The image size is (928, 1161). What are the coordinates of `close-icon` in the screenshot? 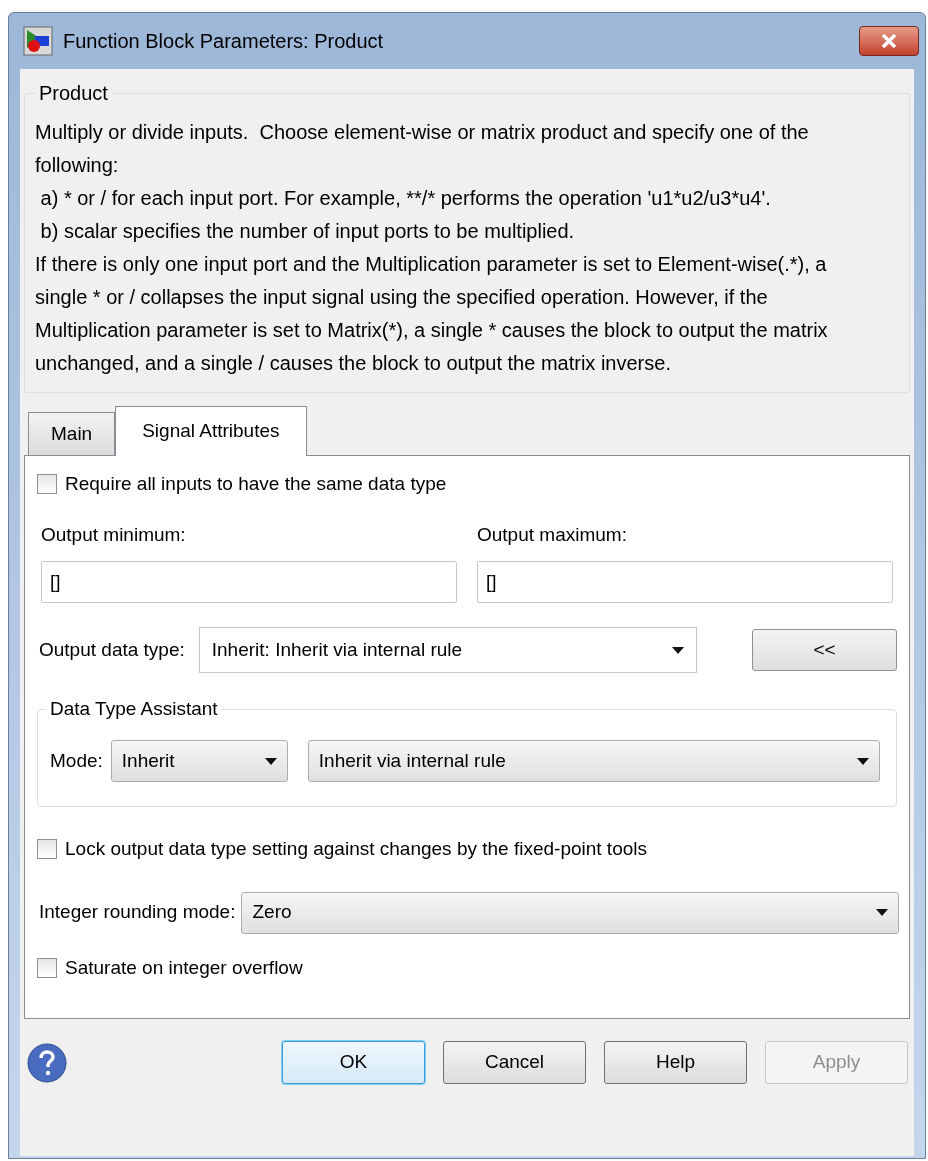 It's located at (889, 41).